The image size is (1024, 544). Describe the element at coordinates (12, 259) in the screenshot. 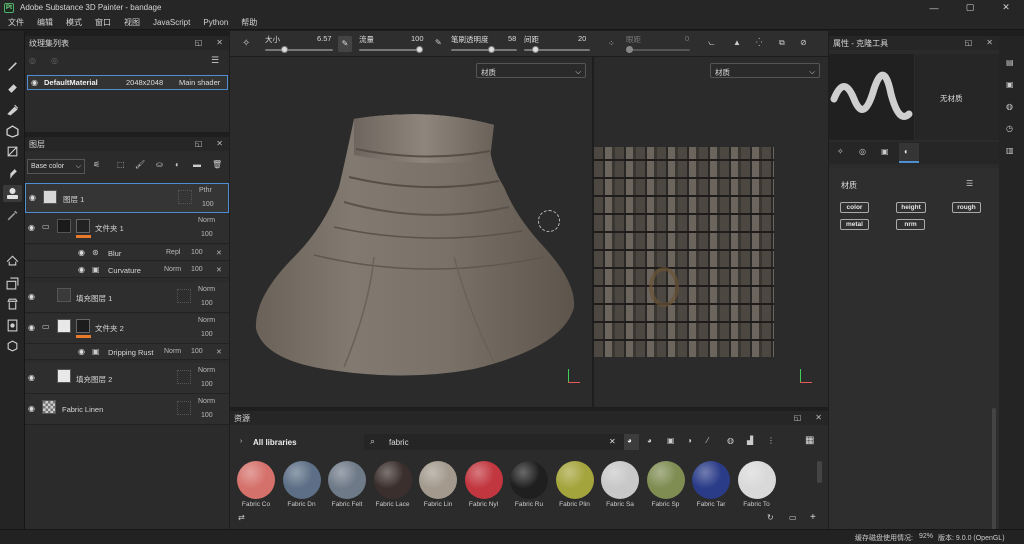

I see `bake-icon` at that location.